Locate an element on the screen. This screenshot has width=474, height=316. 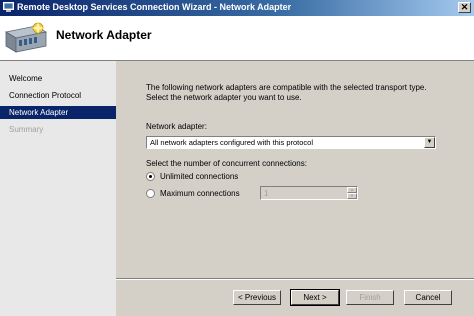
next-button: Next > is located at coordinates (315, 297).